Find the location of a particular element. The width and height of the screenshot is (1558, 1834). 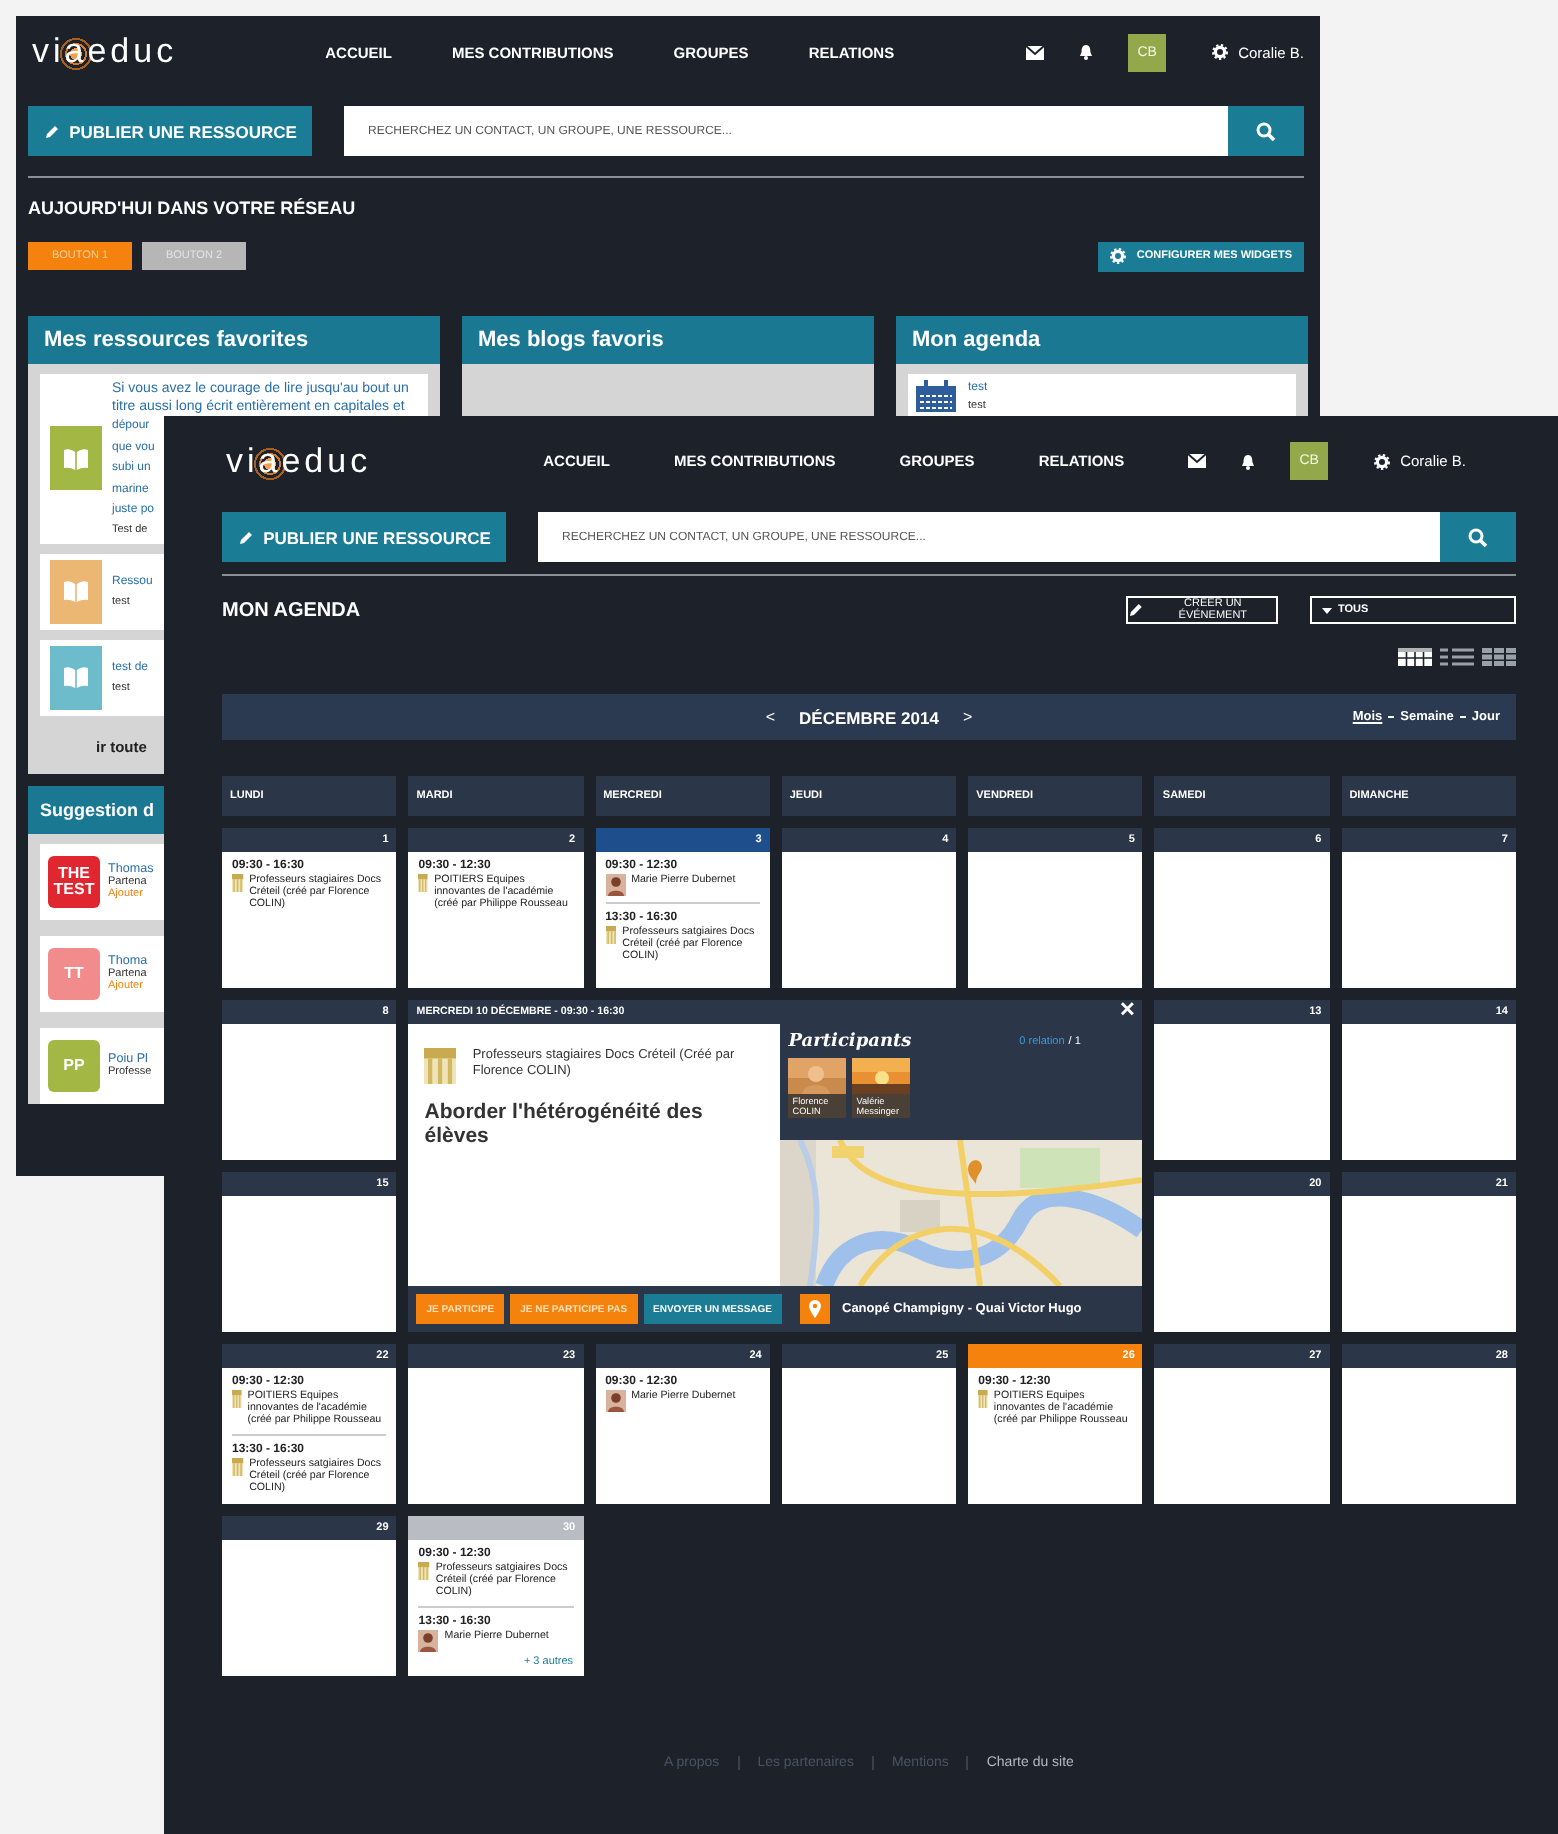

event-title: Aborder l'hétérogénéité des élèves is located at coordinates (564, 1124).